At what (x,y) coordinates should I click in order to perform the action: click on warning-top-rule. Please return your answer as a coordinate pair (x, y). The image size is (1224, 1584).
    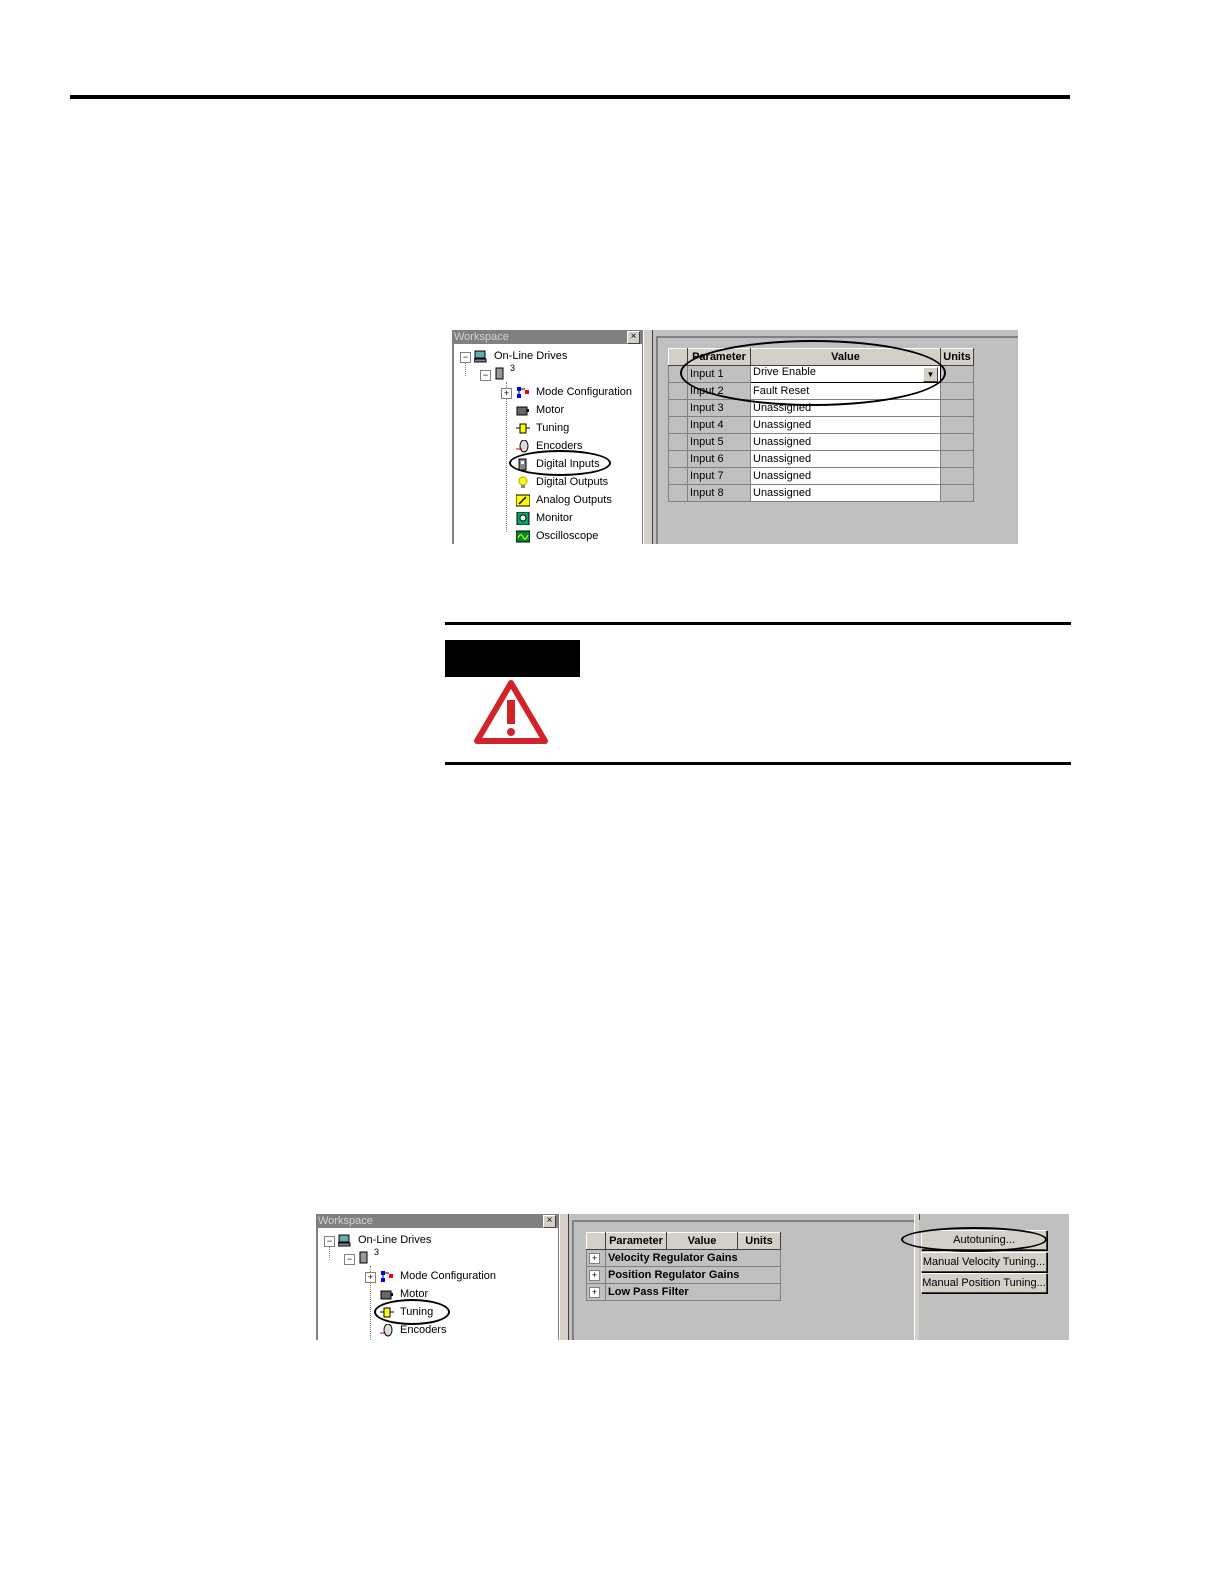
    Looking at the image, I should click on (758, 623).